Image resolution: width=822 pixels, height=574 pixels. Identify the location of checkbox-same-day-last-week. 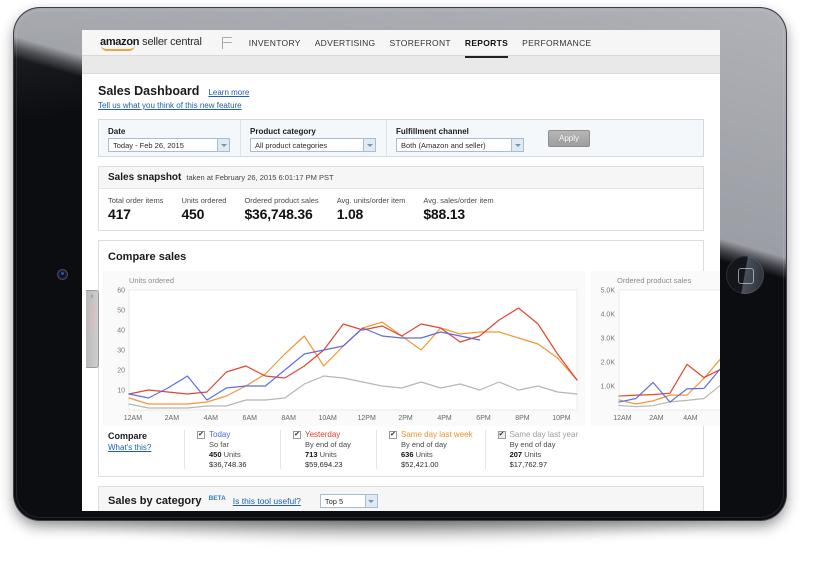
(393, 434).